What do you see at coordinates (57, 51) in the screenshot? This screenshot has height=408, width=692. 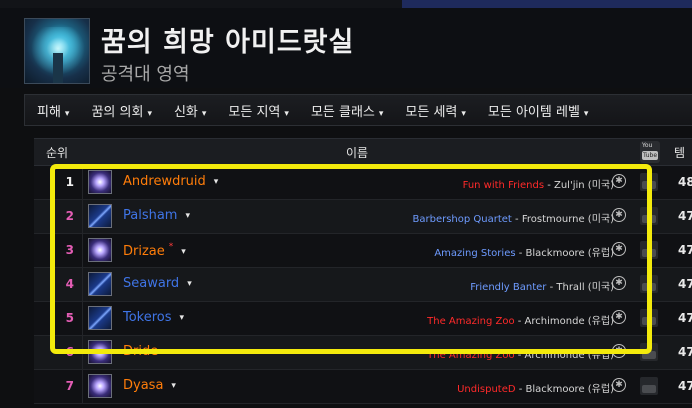 I see `raid-zone-logo` at bounding box center [57, 51].